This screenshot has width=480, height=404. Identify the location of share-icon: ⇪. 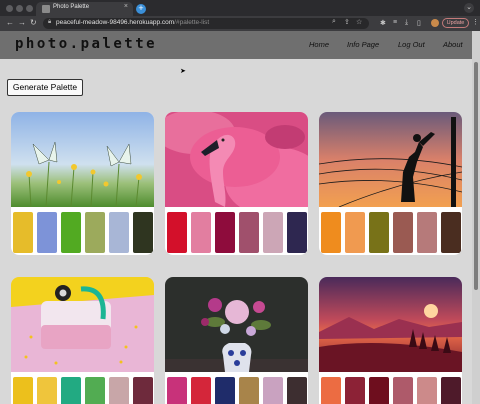
(347, 22).